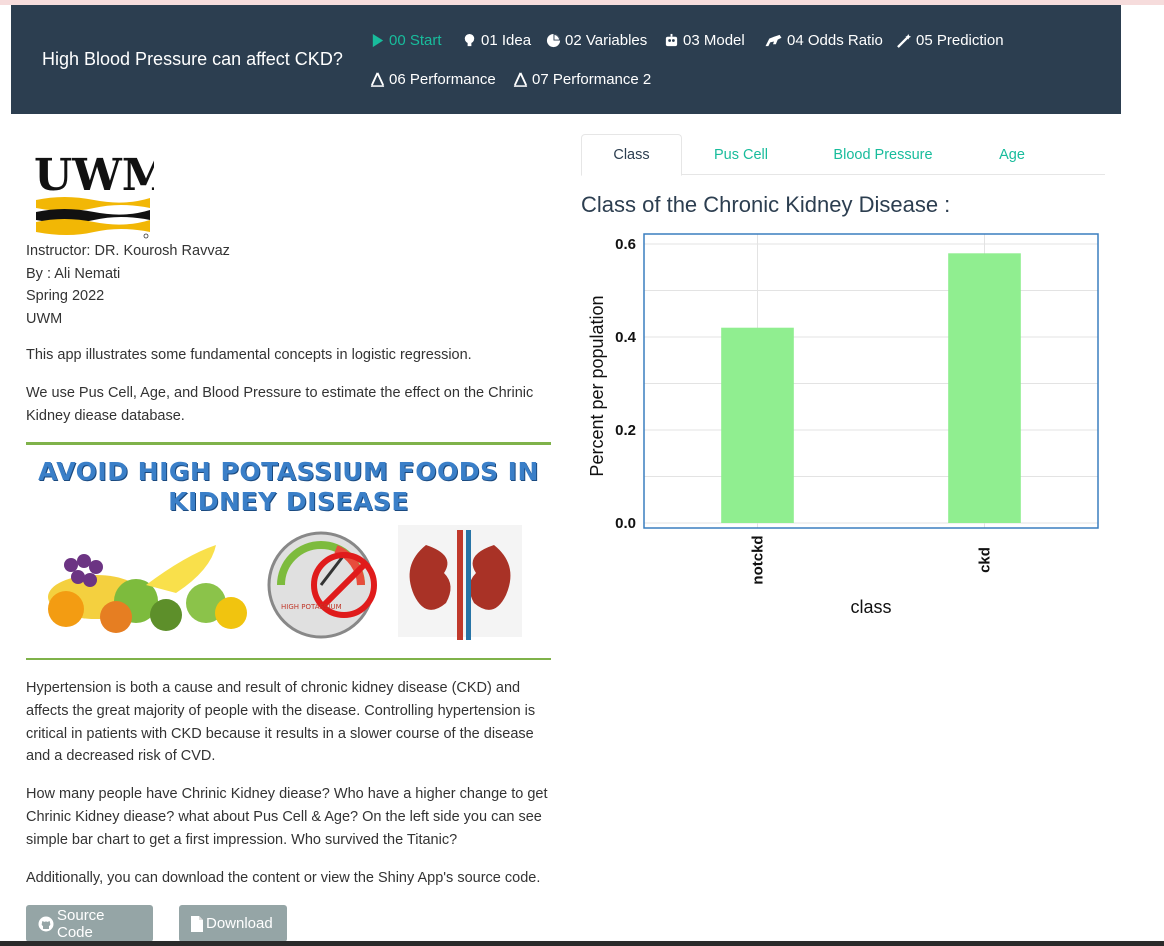  What do you see at coordinates (626, 384) in the screenshot?
I see `y-tick-labels: 0.0 0.2 0.4 0.6` at bounding box center [626, 384].